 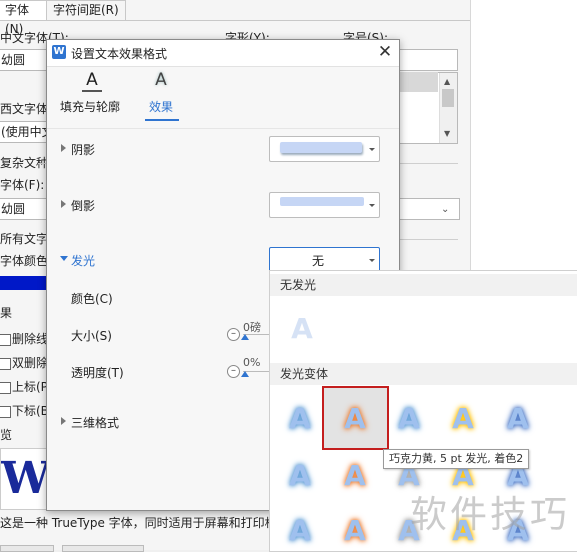 What do you see at coordinates (162, 120) in the screenshot?
I see `active-tab-indicator` at bounding box center [162, 120].